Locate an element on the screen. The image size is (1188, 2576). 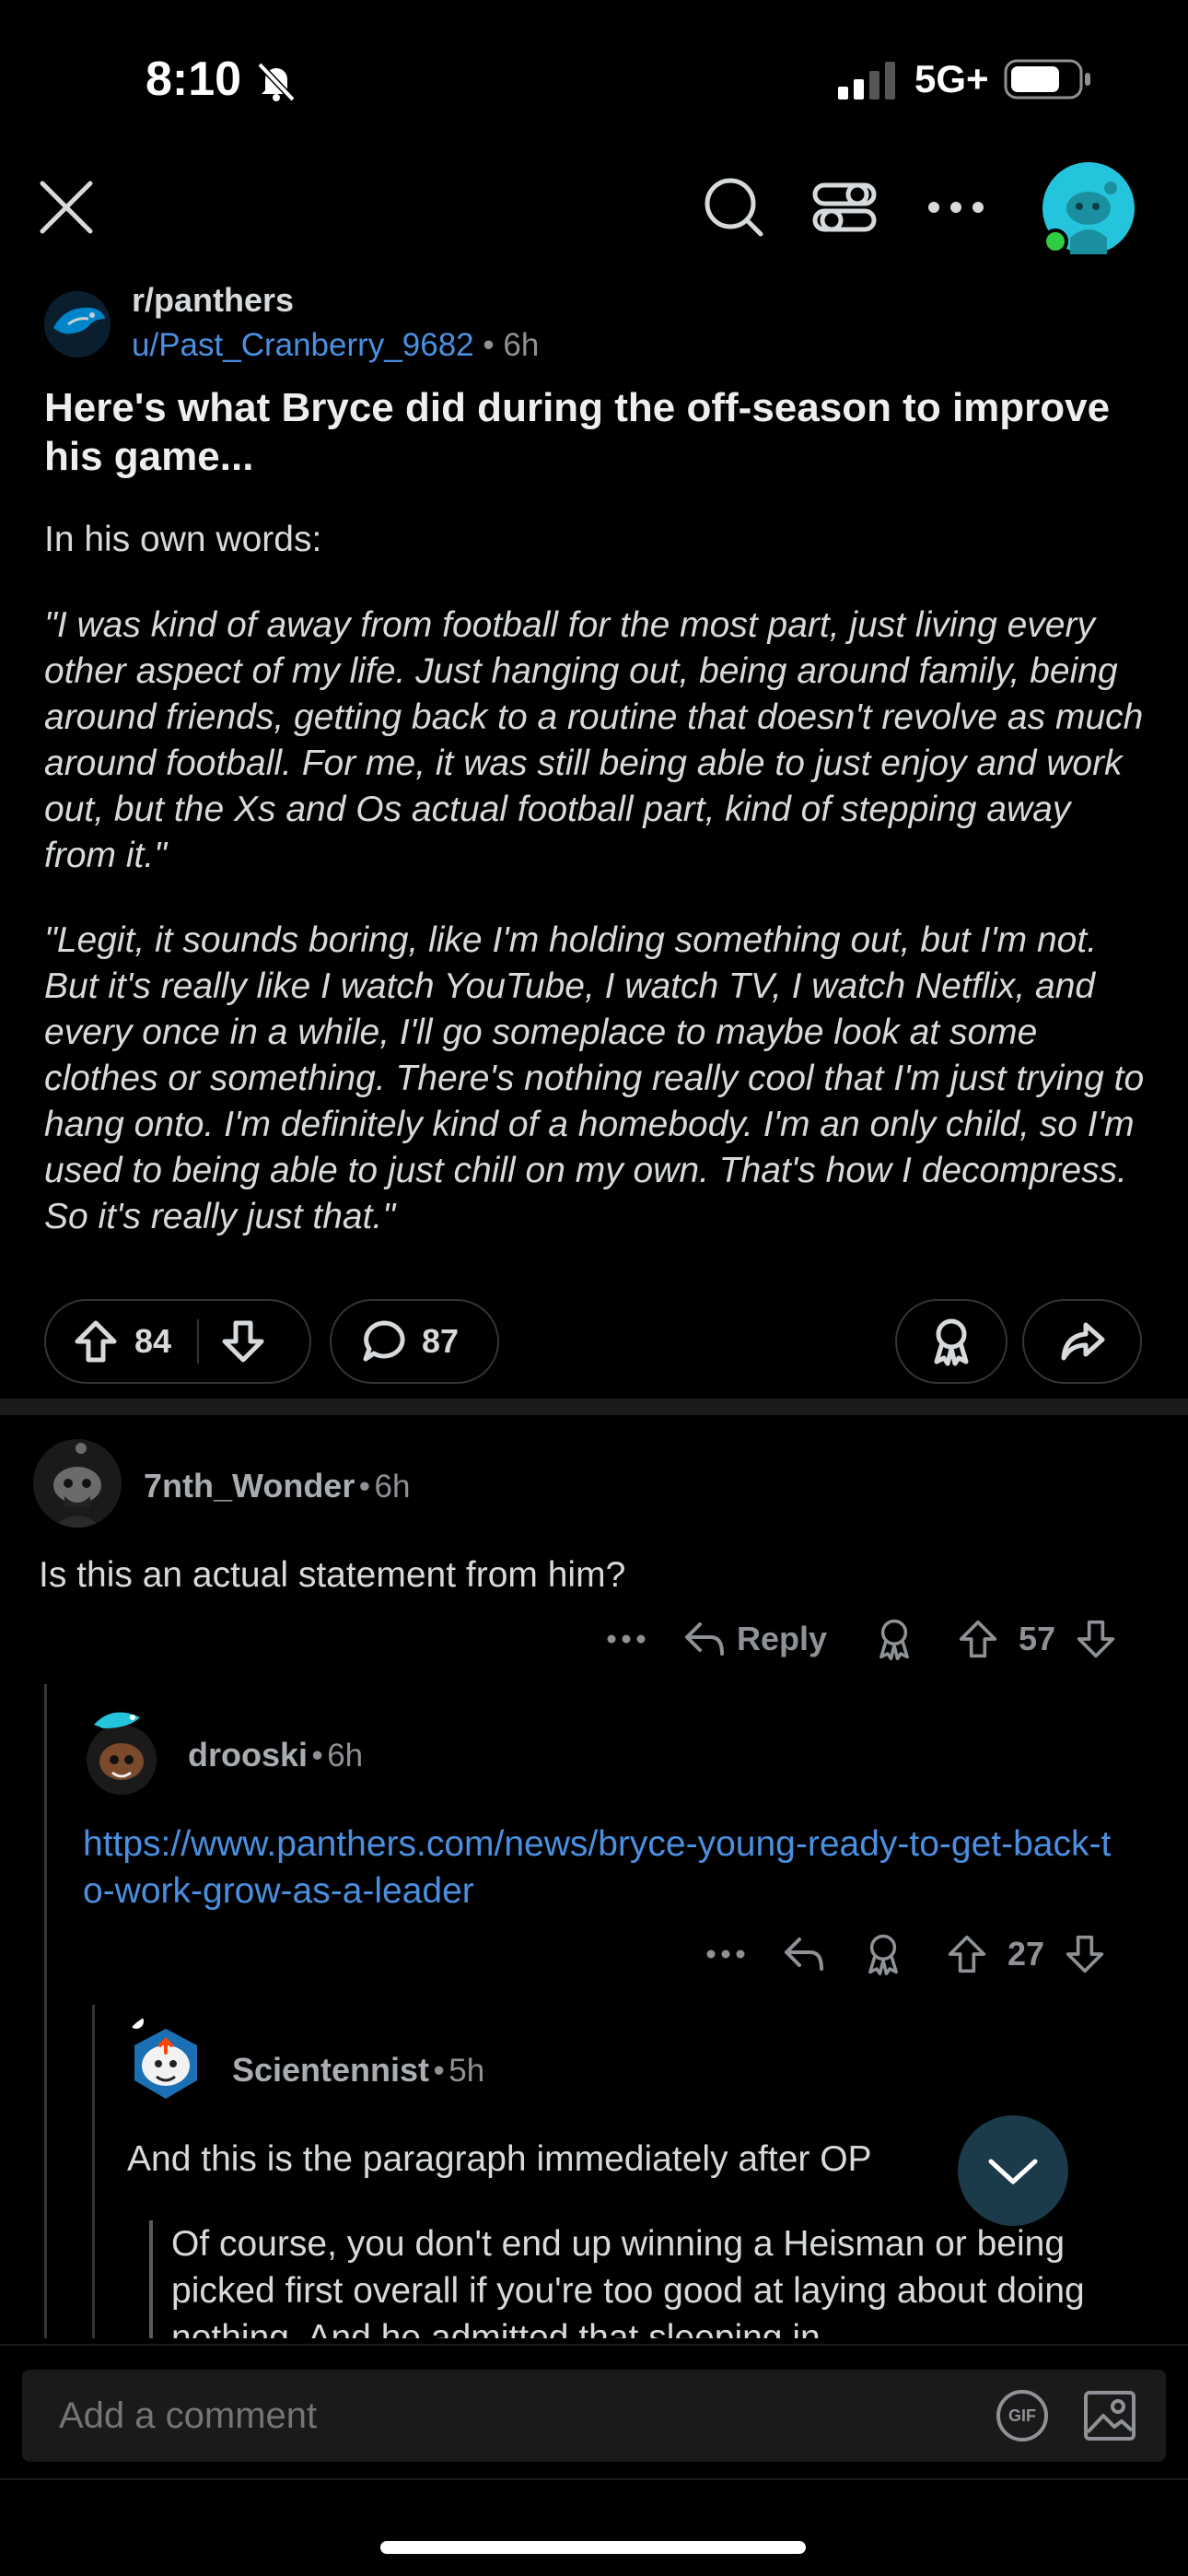
comment-text: Is this an actual statement from him? is located at coordinates (332, 1575).